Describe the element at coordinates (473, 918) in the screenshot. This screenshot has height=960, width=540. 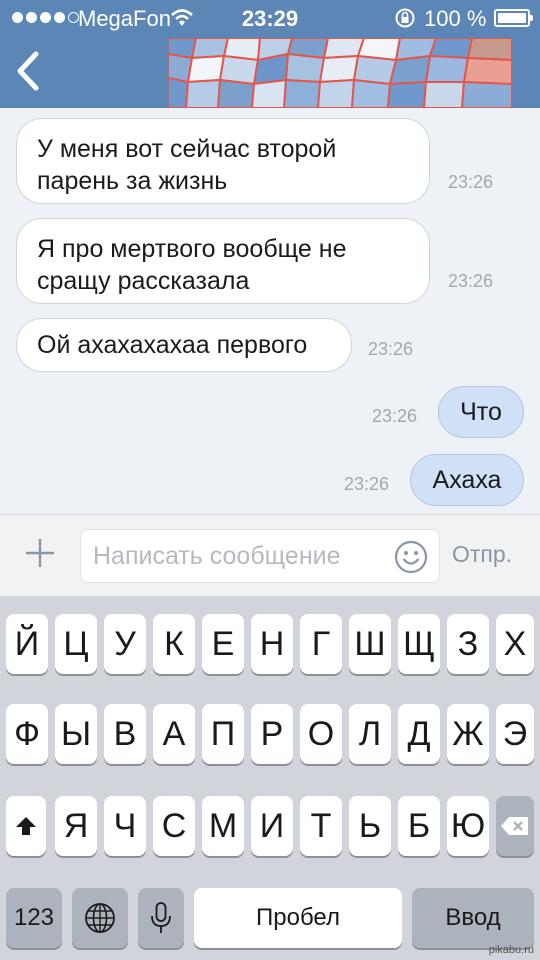
I see `return-key: Ввод` at that location.